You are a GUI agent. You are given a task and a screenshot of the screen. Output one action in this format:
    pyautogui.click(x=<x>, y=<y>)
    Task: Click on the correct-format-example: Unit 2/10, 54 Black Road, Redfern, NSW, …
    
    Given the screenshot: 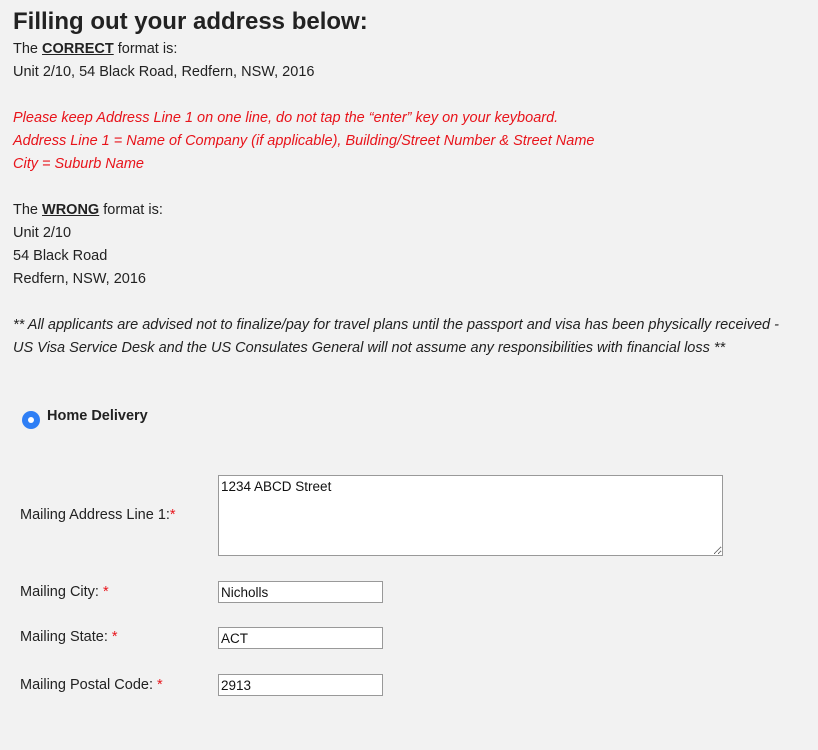 What is the action you would take?
    pyautogui.click(x=164, y=72)
    